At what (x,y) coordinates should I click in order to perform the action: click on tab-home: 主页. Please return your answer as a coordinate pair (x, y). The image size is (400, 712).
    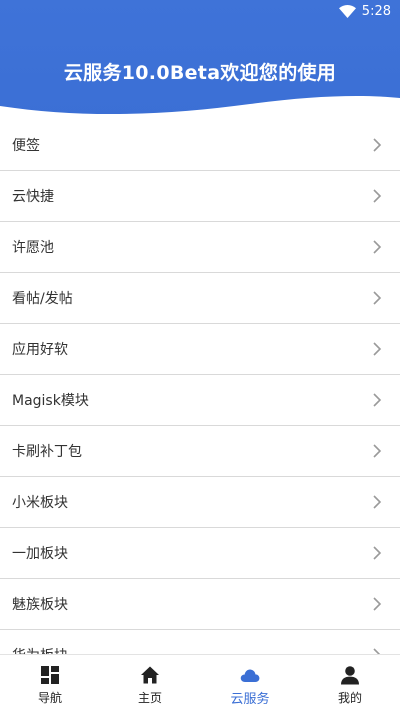
    Looking at the image, I should click on (150, 683).